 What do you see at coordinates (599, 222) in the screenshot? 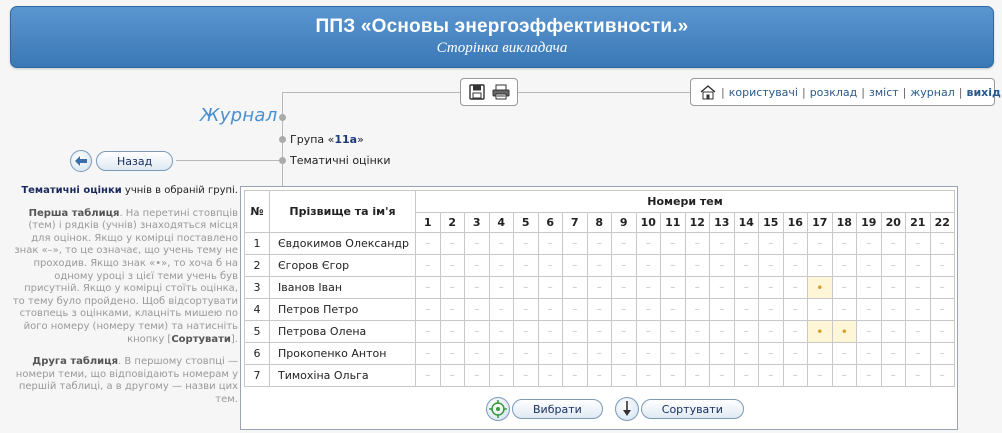
I see `topic-number-header: 8` at bounding box center [599, 222].